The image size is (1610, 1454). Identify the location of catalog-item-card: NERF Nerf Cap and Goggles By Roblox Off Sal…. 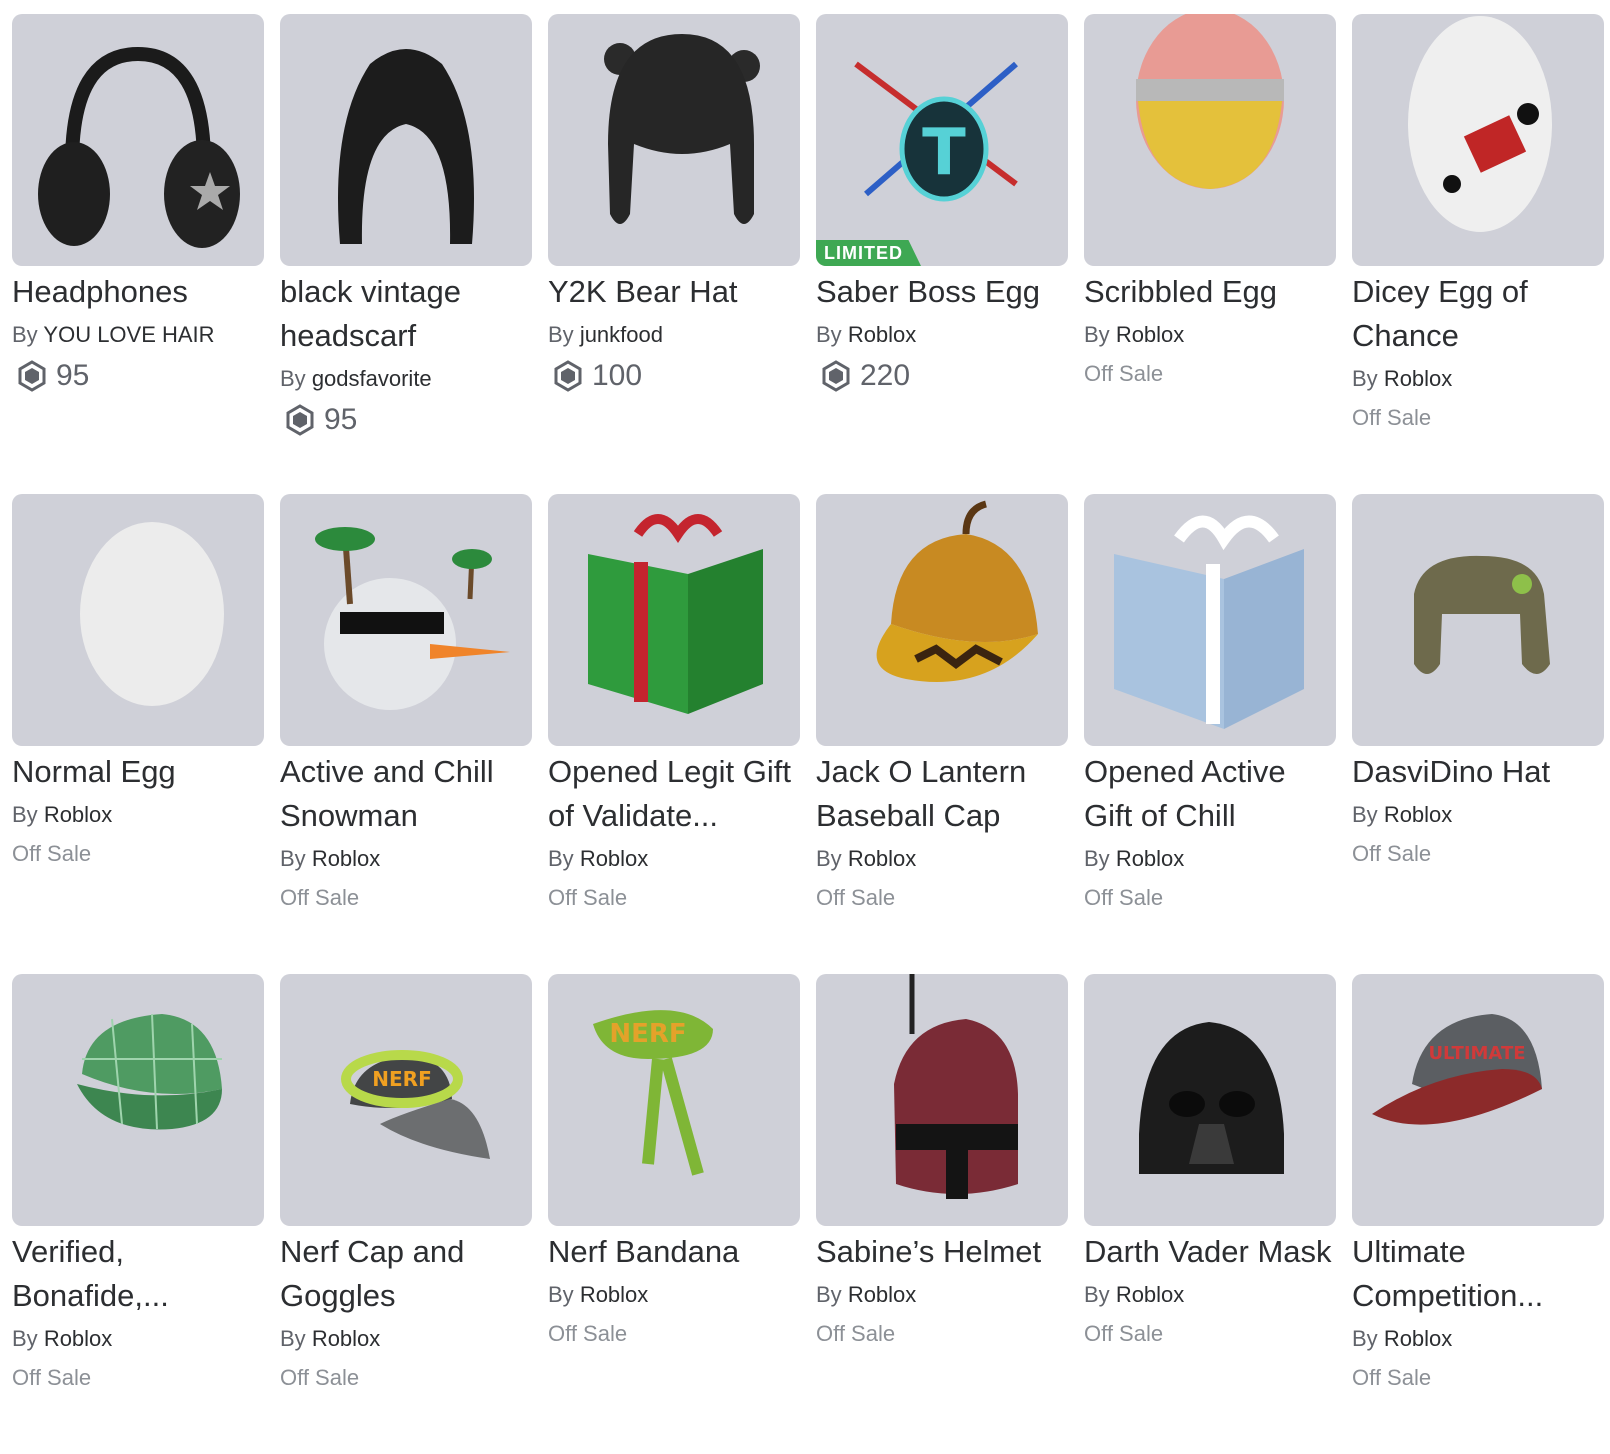
(406, 1214).